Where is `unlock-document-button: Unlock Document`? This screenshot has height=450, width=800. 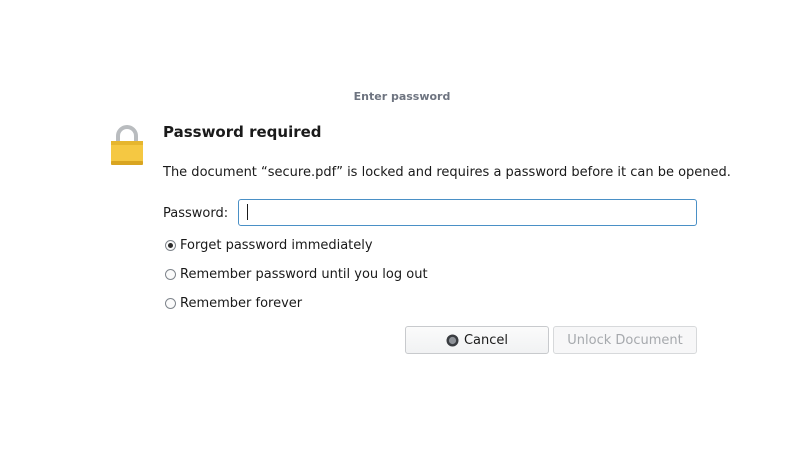 unlock-document-button: Unlock Document is located at coordinates (625, 340).